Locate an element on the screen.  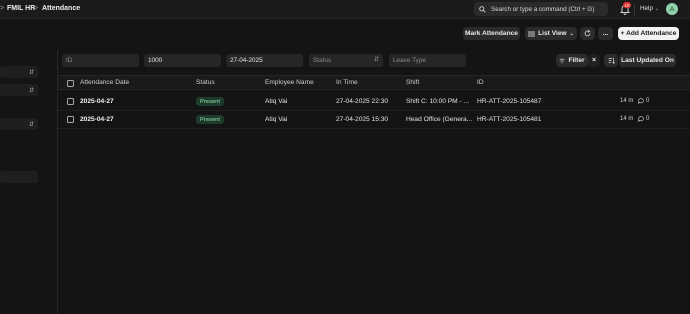
sidebar-select-2: ⇵ is located at coordinates (19, 90).